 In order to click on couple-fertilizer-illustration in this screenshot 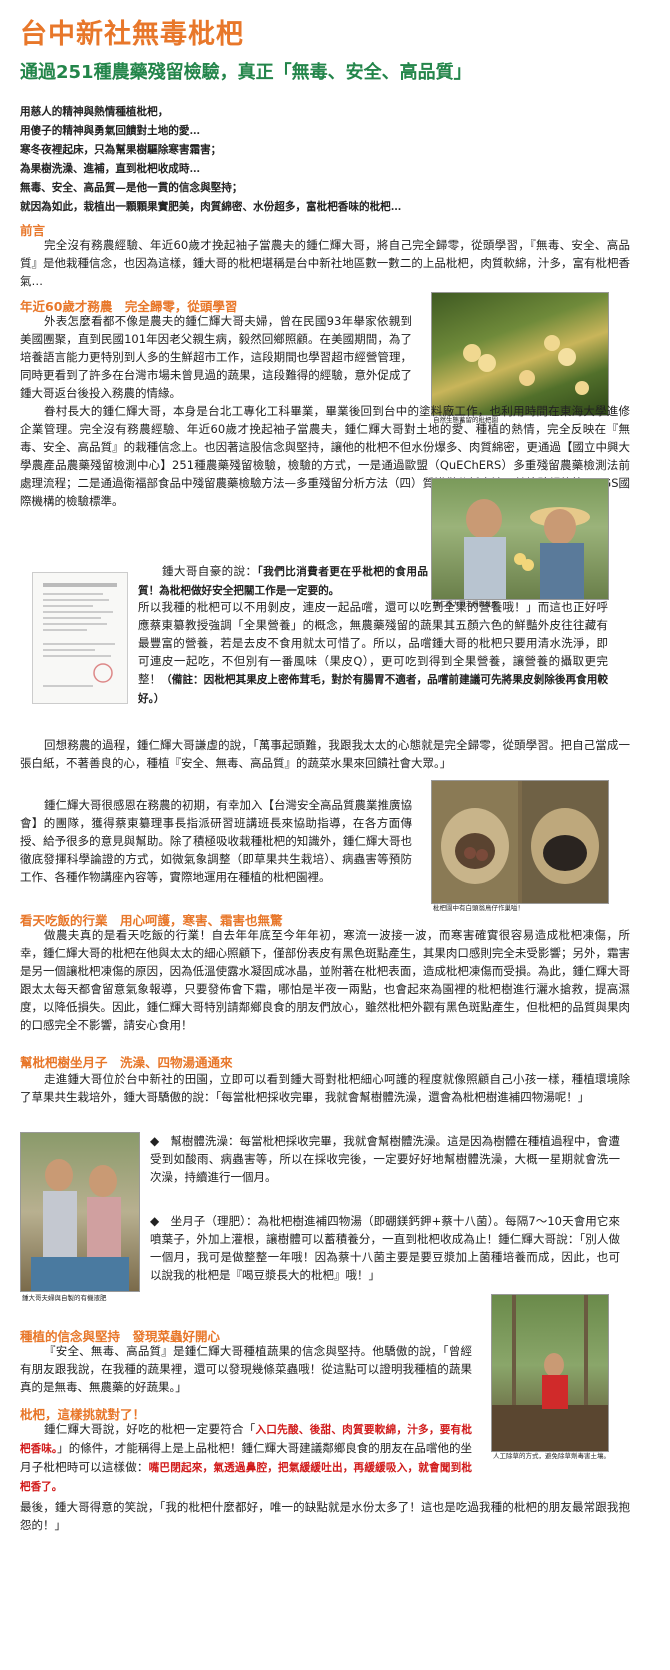, I will do `click(80, 1225)`.